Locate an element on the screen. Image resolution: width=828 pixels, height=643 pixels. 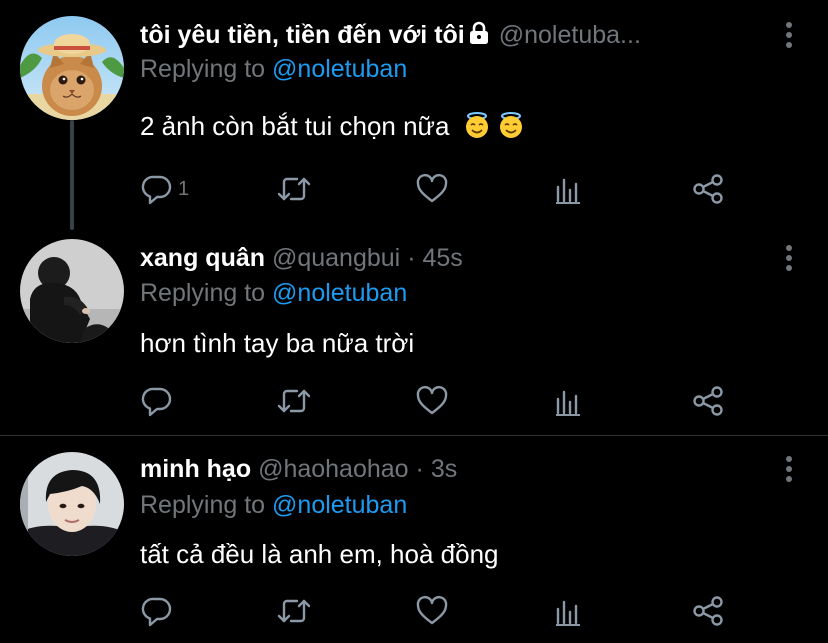
tweet-header: minh hạo @haohaohao · 3s is located at coordinates (449, 469).